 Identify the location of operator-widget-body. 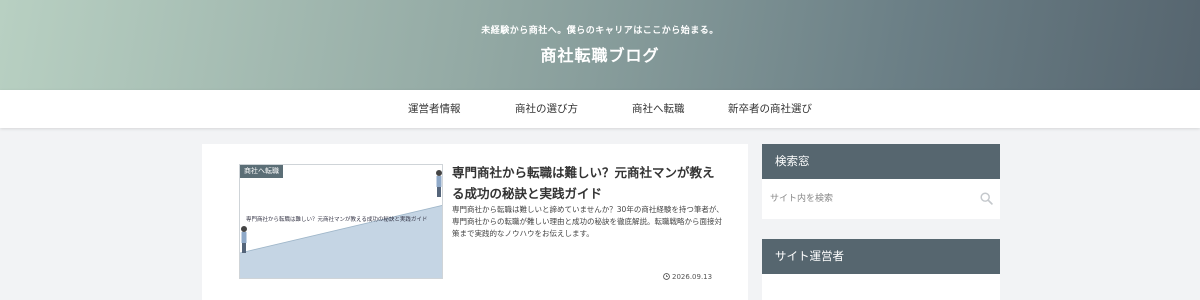
(881, 287).